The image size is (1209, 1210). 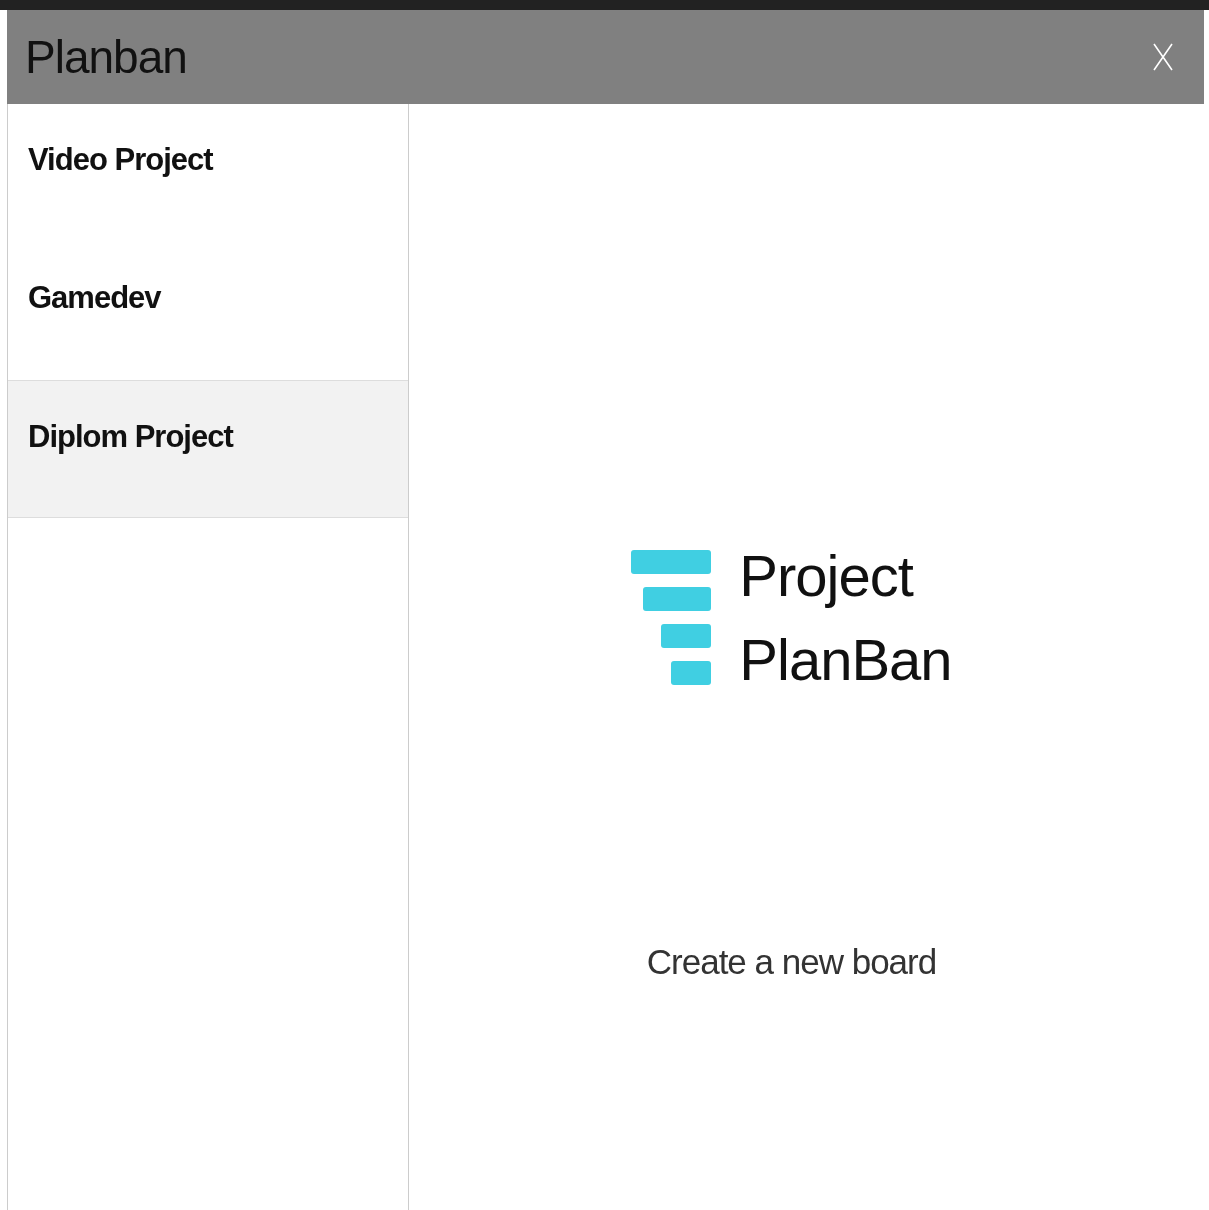 I want to click on close-icon, so click(x=1163, y=57).